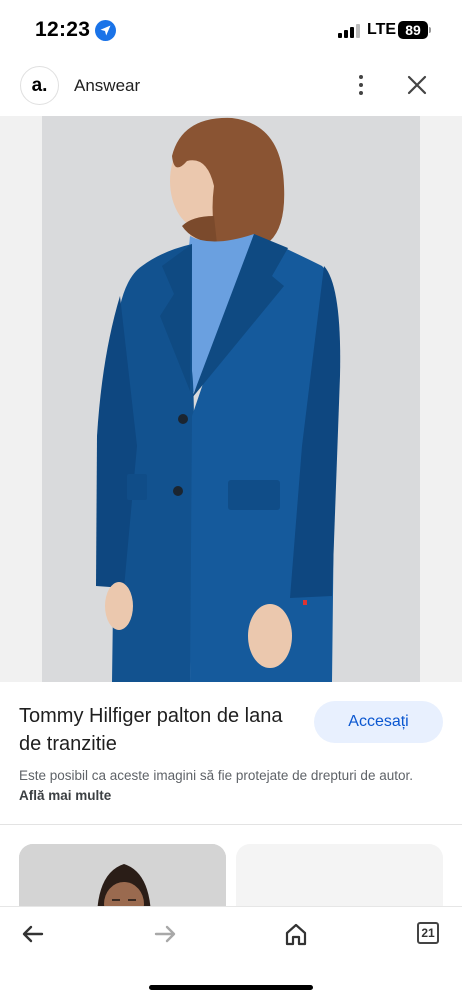 Image resolution: width=462 pixels, height=999 pixels. I want to click on home-icon, so click(296, 934).